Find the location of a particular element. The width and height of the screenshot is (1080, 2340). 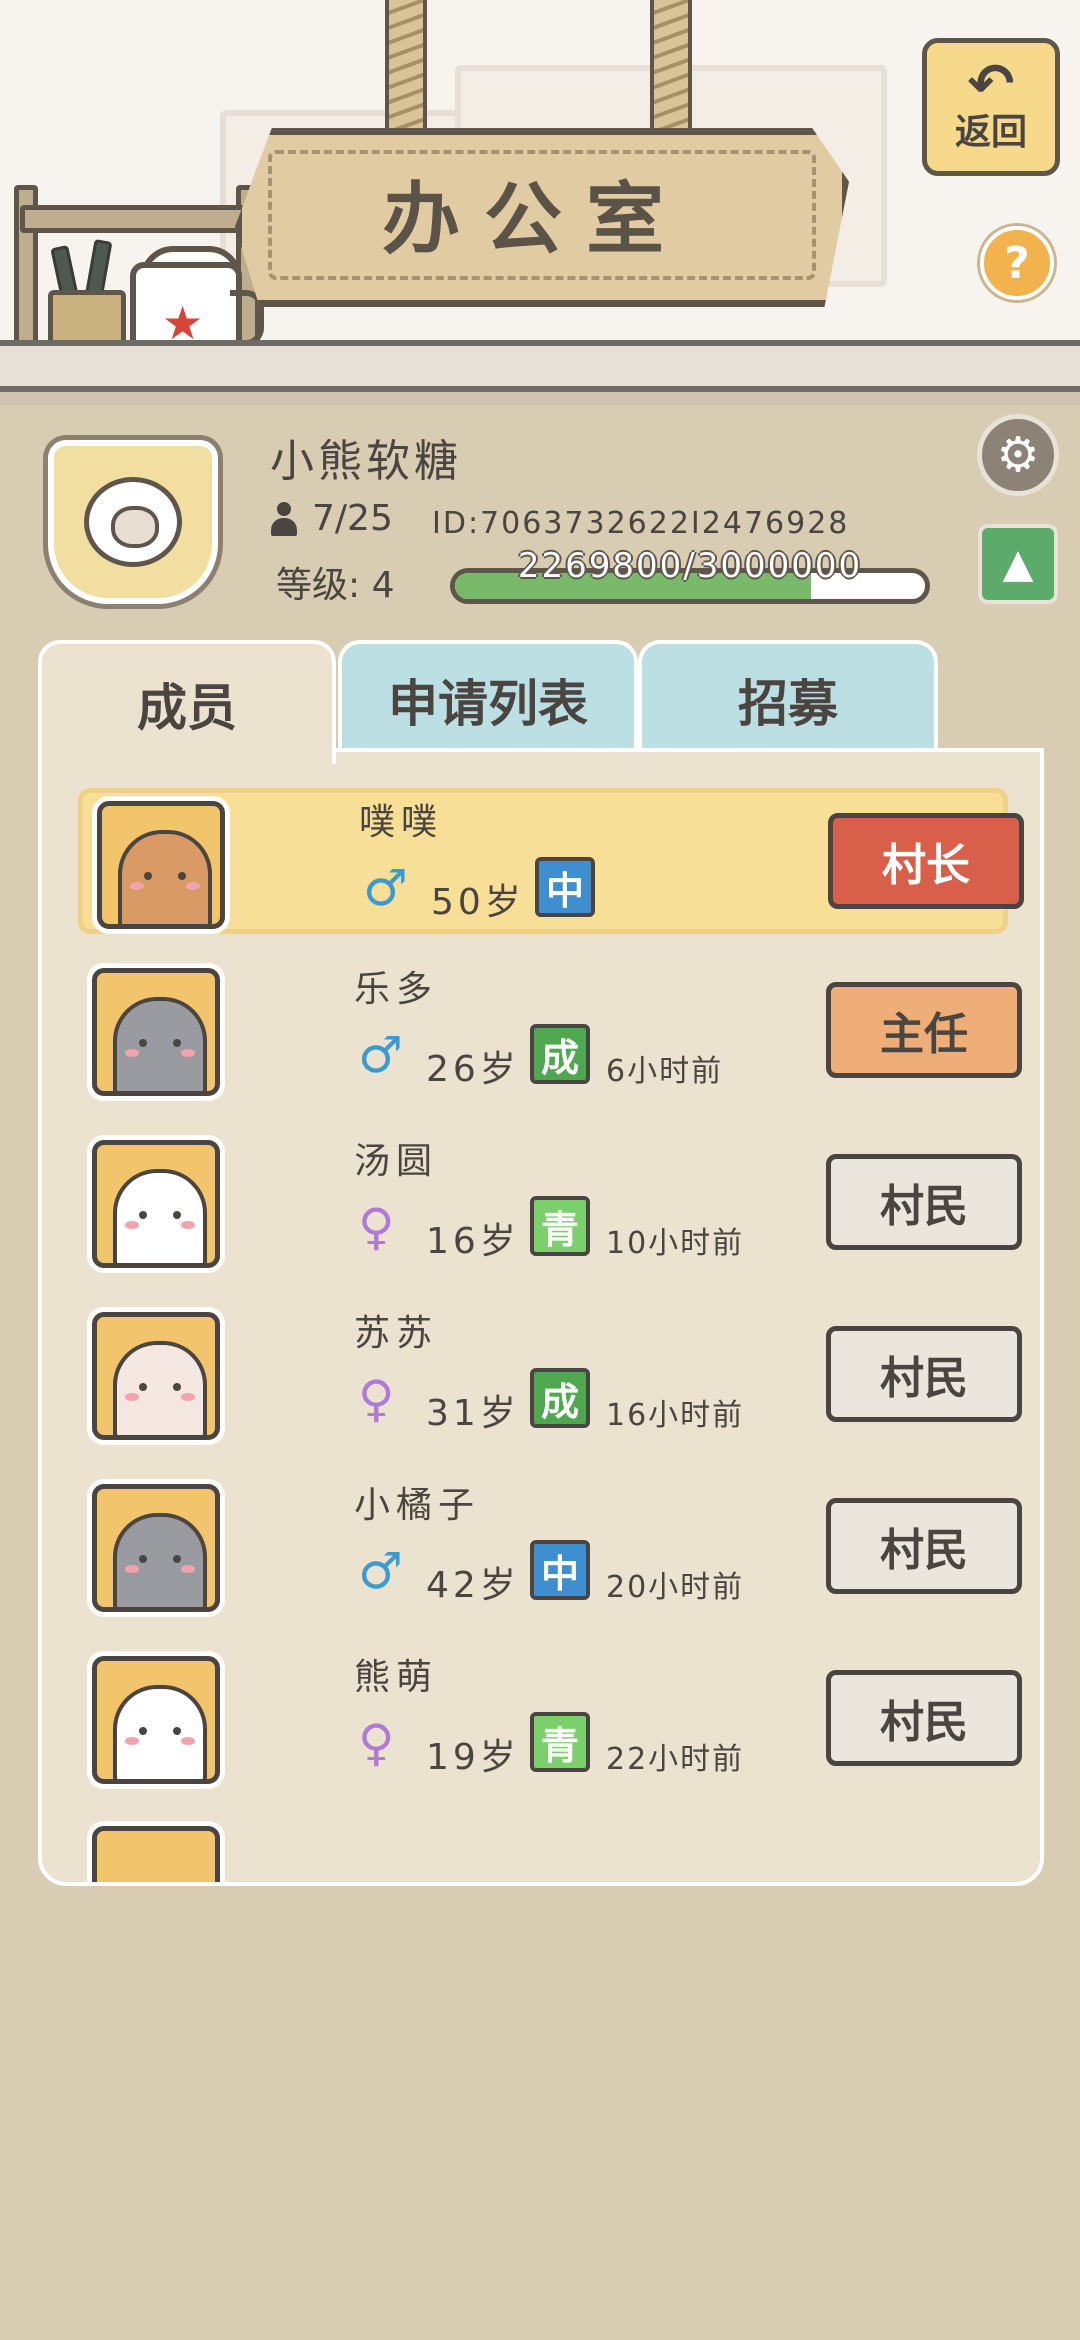

member-name: 苏苏 is located at coordinates (396, 1333).